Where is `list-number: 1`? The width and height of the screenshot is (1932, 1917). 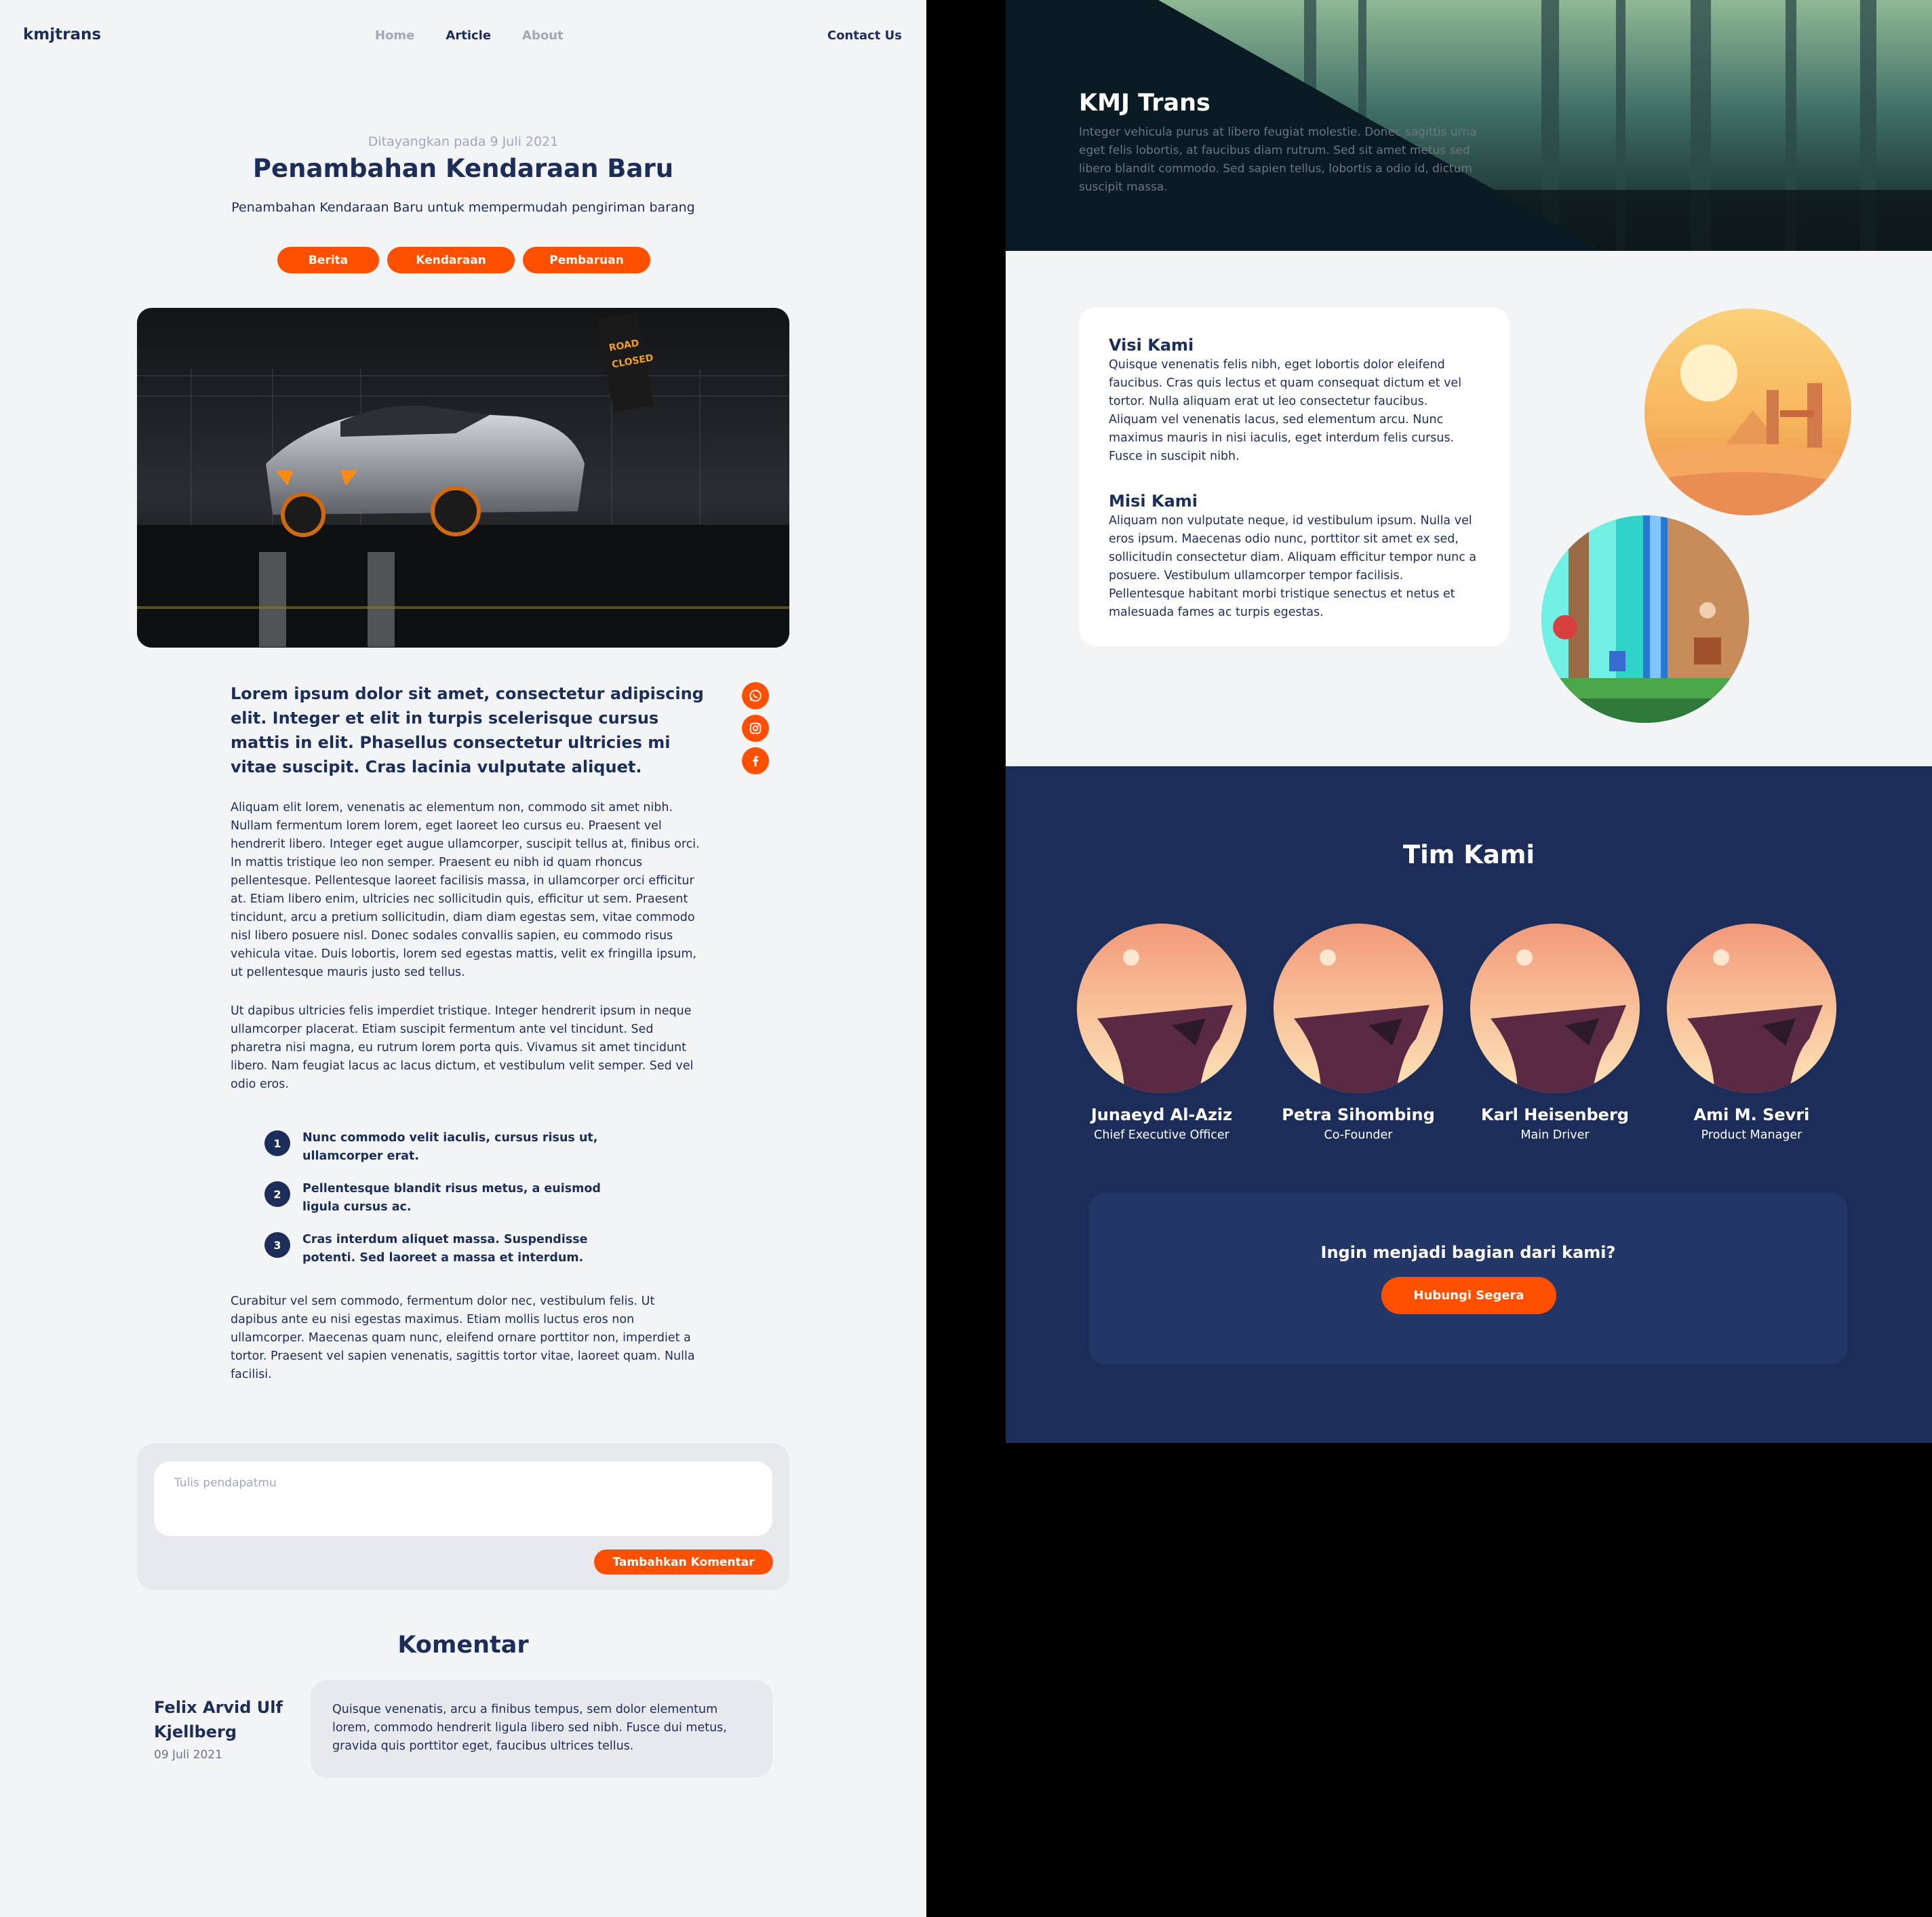 list-number: 1 is located at coordinates (277, 1143).